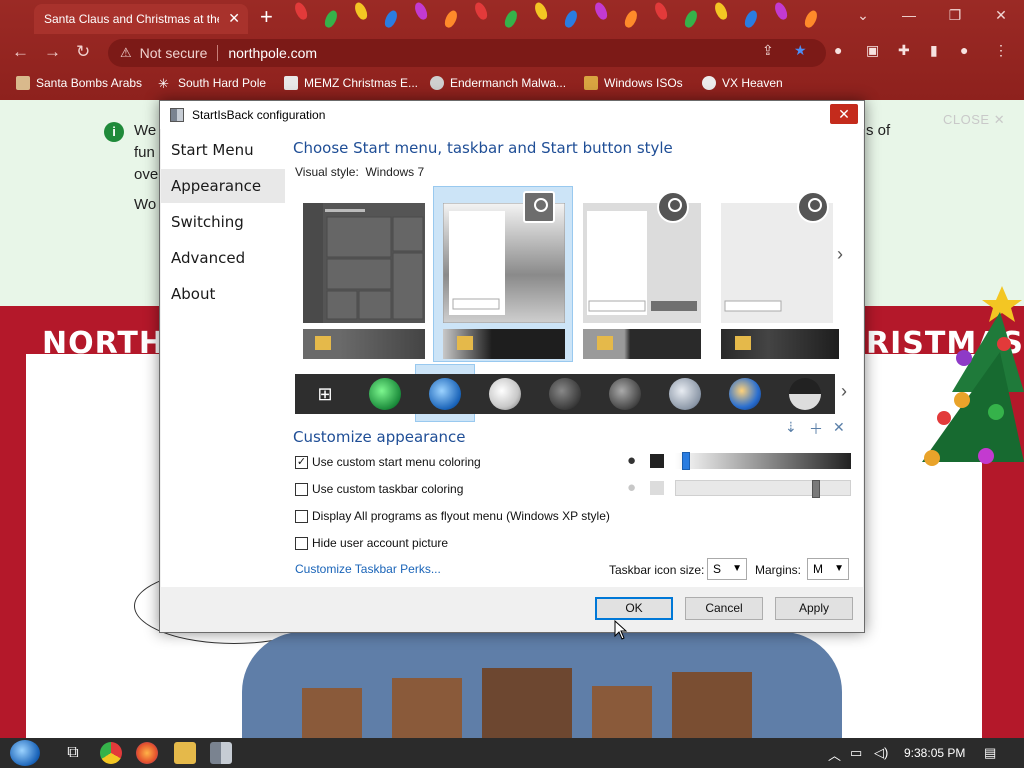 The height and width of the screenshot is (768, 1024). Describe the element at coordinates (272, 53) in the screenshot. I see `url-text: northpole.com` at that location.